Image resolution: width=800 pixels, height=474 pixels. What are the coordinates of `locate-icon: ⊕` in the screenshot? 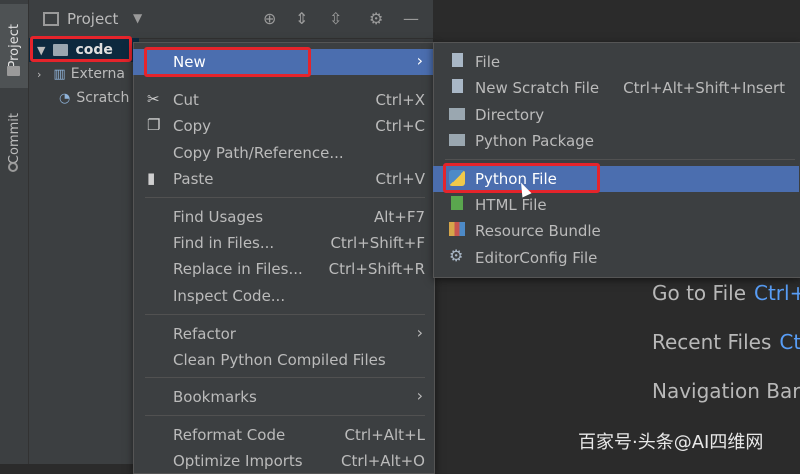 It's located at (269, 18).